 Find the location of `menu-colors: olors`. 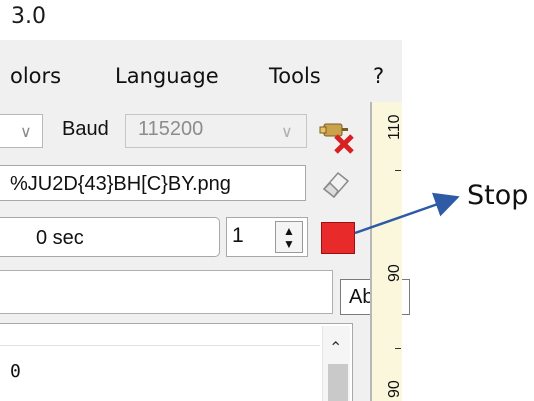

menu-colors: olors is located at coordinates (35, 76).